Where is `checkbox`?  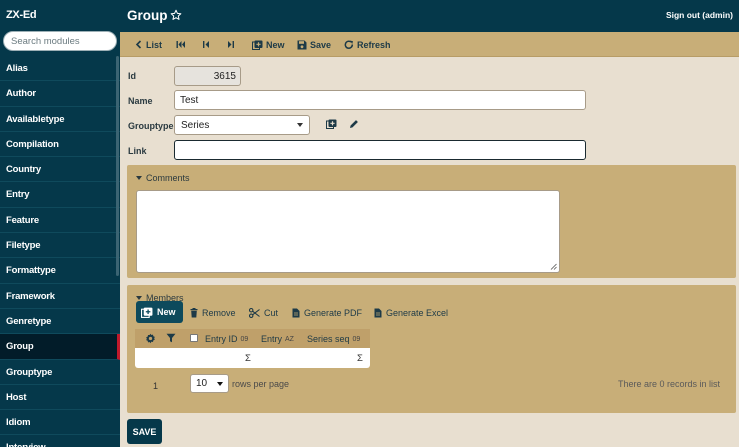 checkbox is located at coordinates (194, 338).